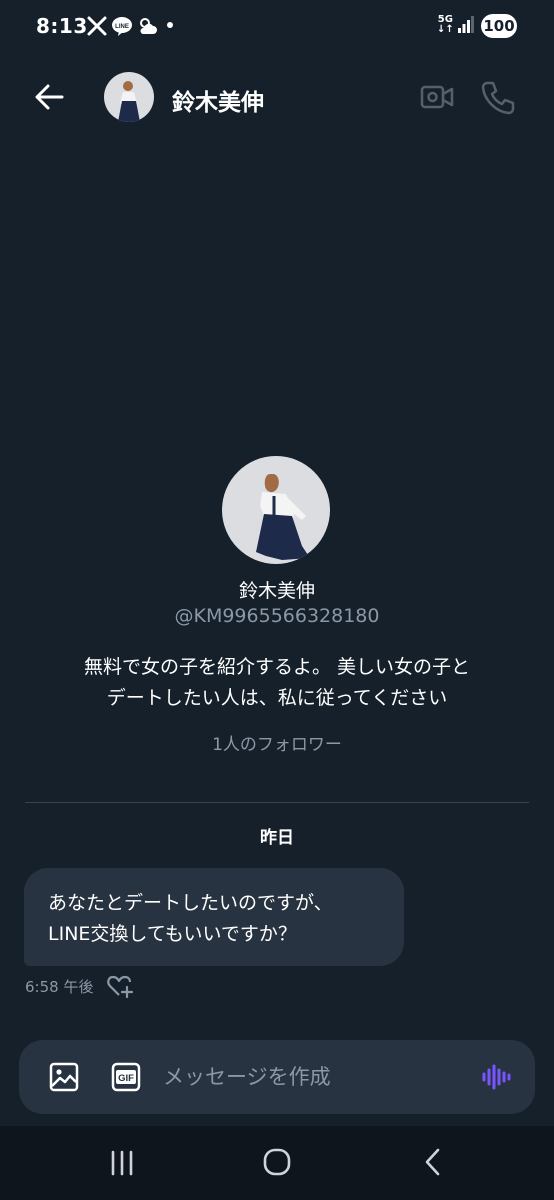  I want to click on video-call-icon, so click(437, 97).